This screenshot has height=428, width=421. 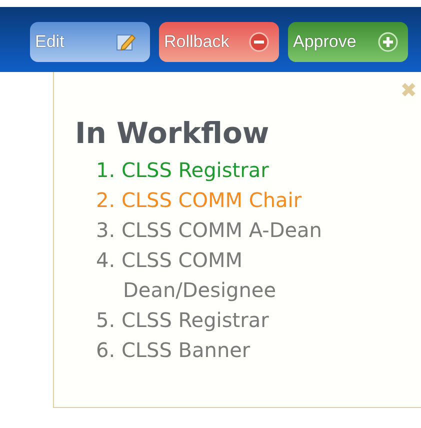 What do you see at coordinates (226, 274) in the screenshot?
I see `workflow-step: 4. CLSS COMM Dean/Designee` at bounding box center [226, 274].